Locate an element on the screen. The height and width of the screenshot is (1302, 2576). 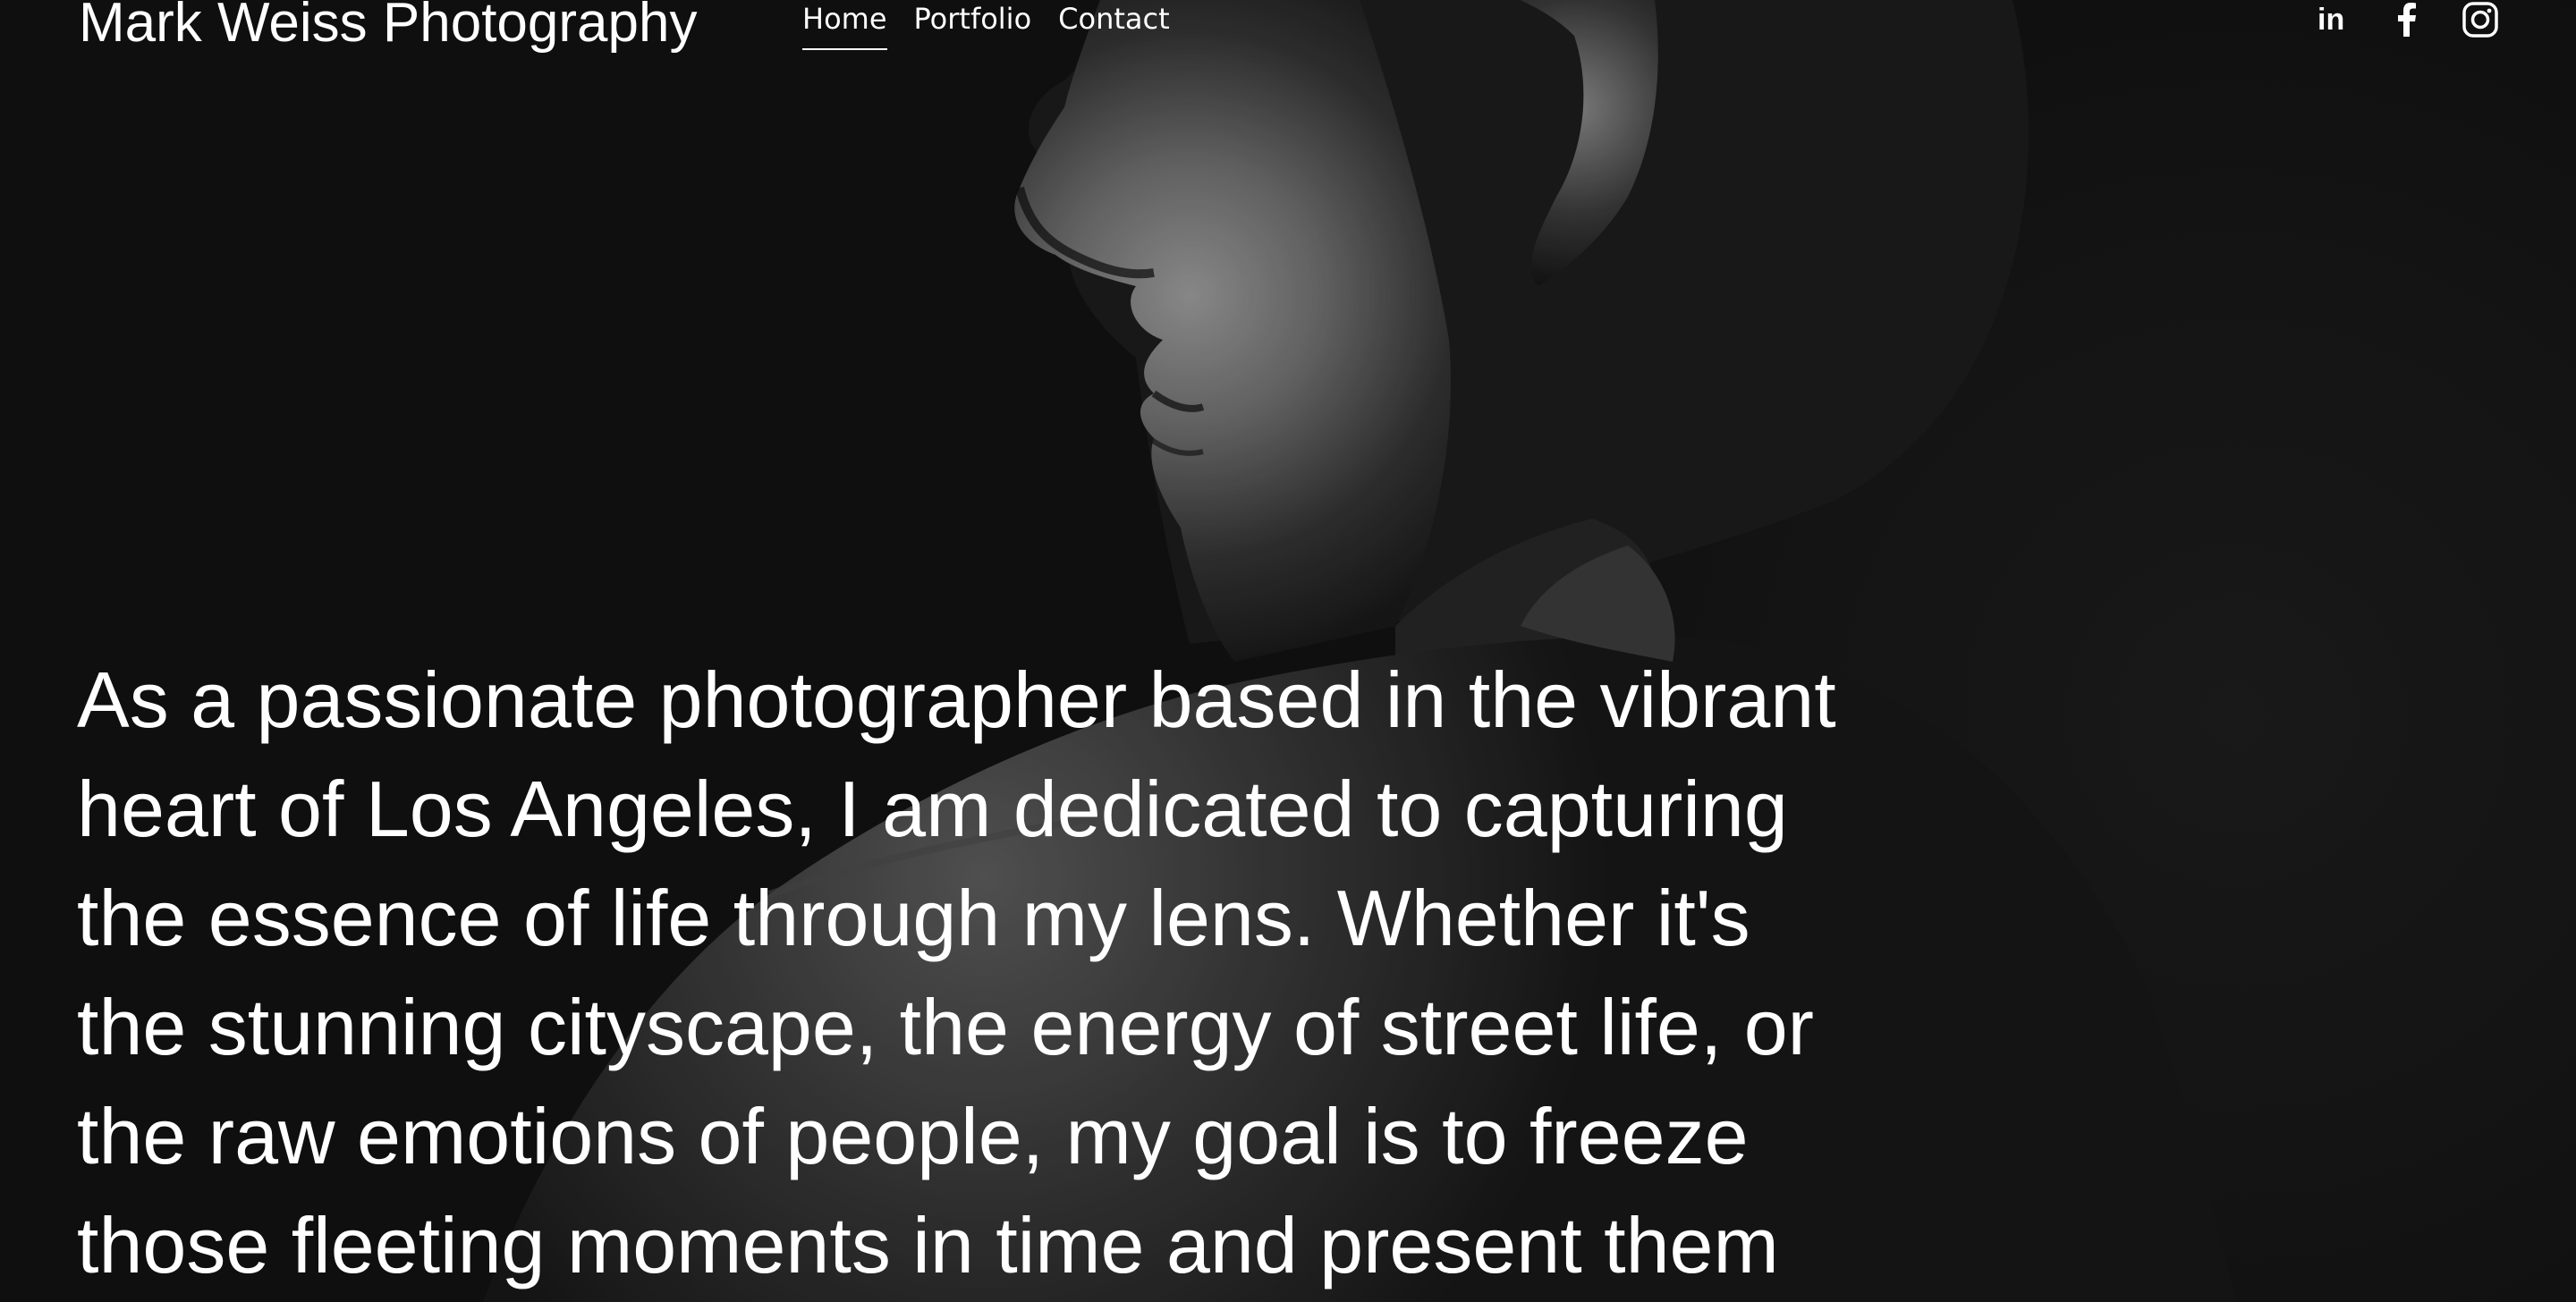
site-title: Mark Weiss Photography is located at coordinates (388, 29).